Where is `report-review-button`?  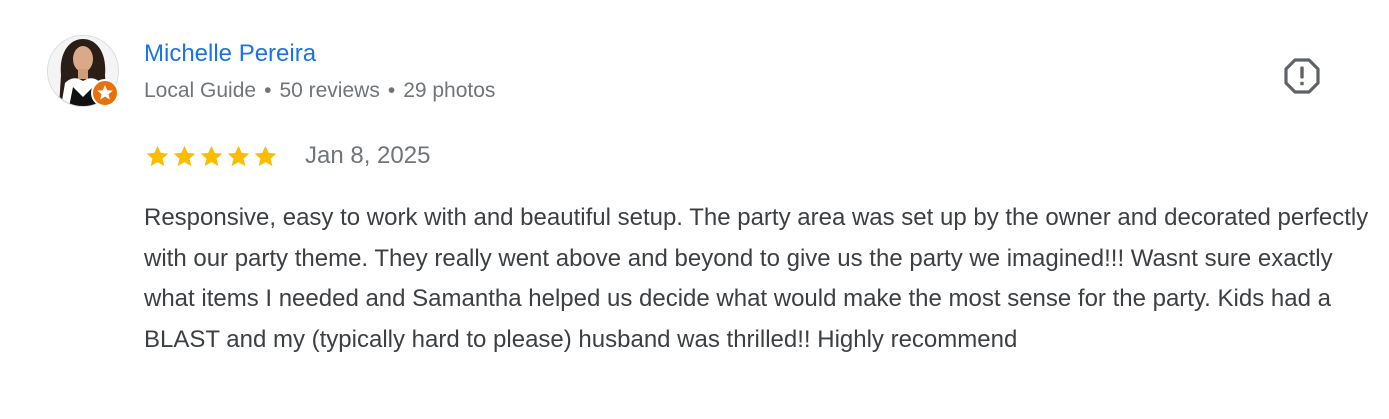 report-review-button is located at coordinates (1302, 76).